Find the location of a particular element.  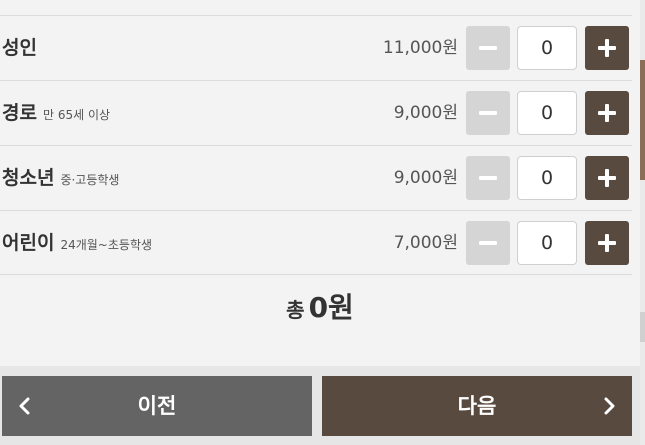

ticket-name: 청소년 중·고등학생 is located at coordinates (60, 178).